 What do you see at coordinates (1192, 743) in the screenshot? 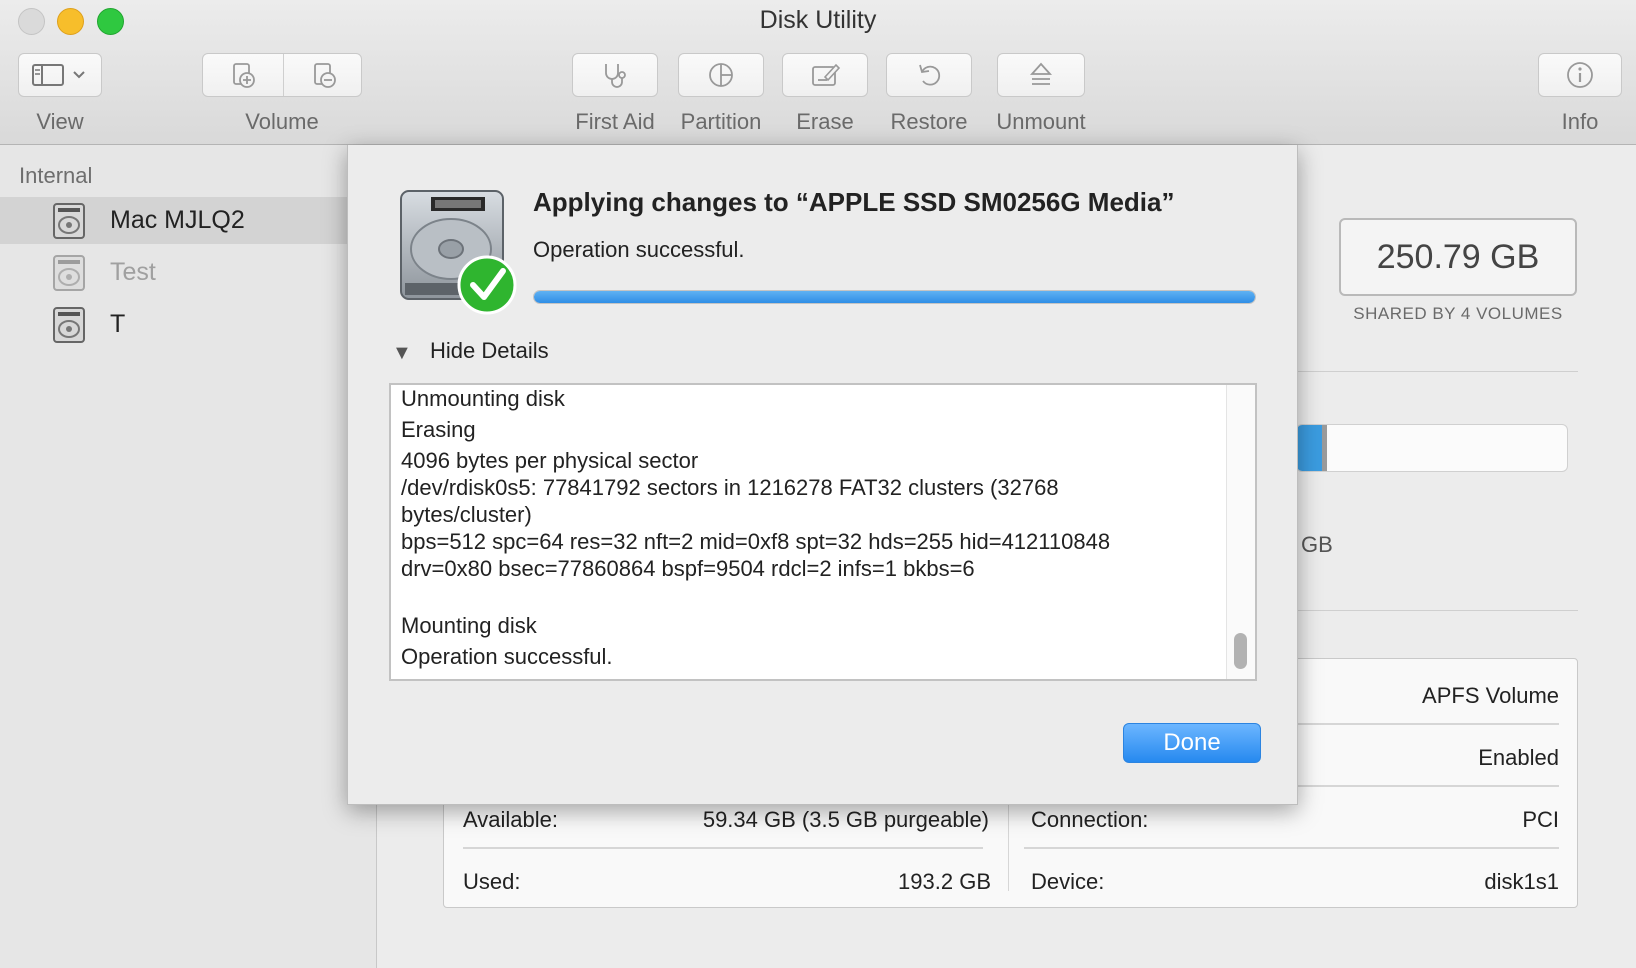
I see `done-button: Done` at bounding box center [1192, 743].